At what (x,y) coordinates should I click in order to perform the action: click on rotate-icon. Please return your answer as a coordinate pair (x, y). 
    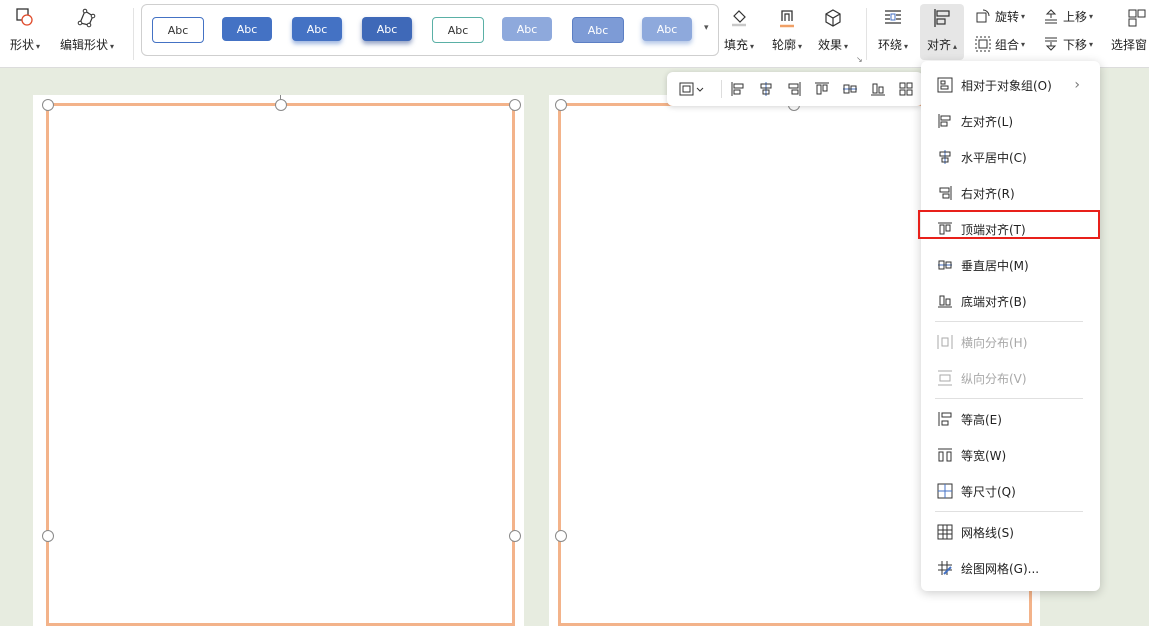
    Looking at the image, I should click on (983, 16).